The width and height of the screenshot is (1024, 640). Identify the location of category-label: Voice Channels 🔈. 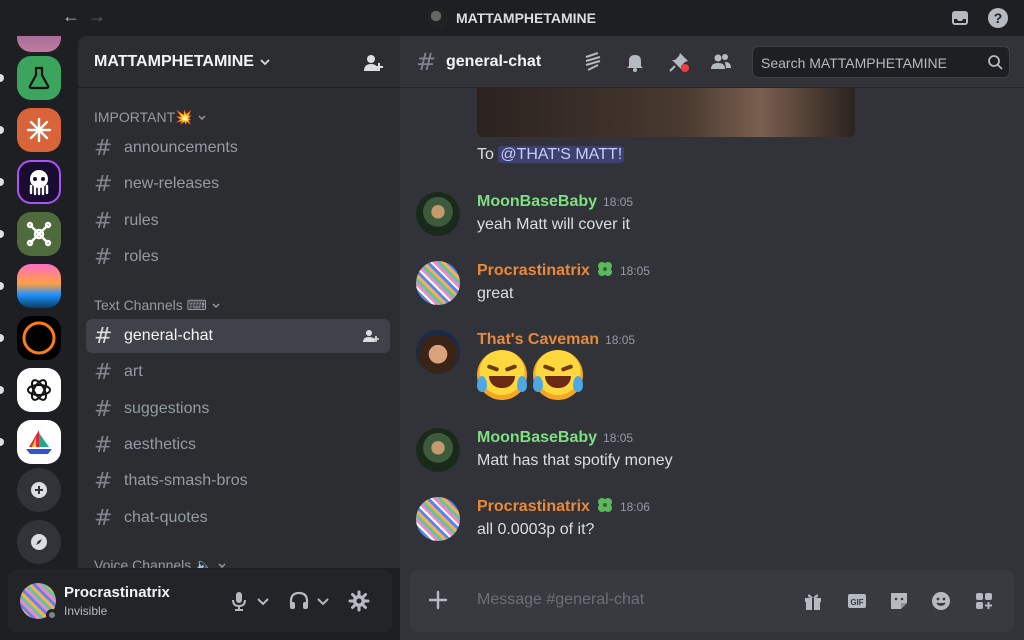
(153, 562).